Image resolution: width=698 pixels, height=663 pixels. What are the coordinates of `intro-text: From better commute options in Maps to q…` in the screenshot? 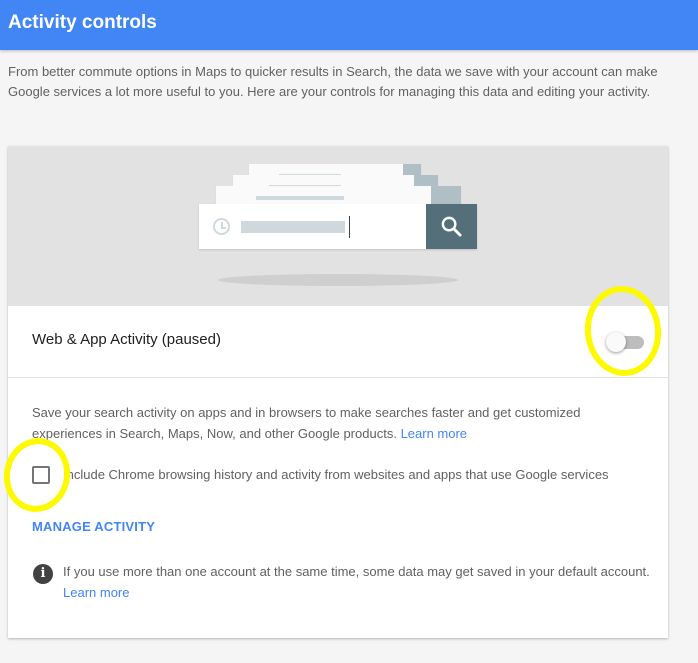 It's located at (333, 81).